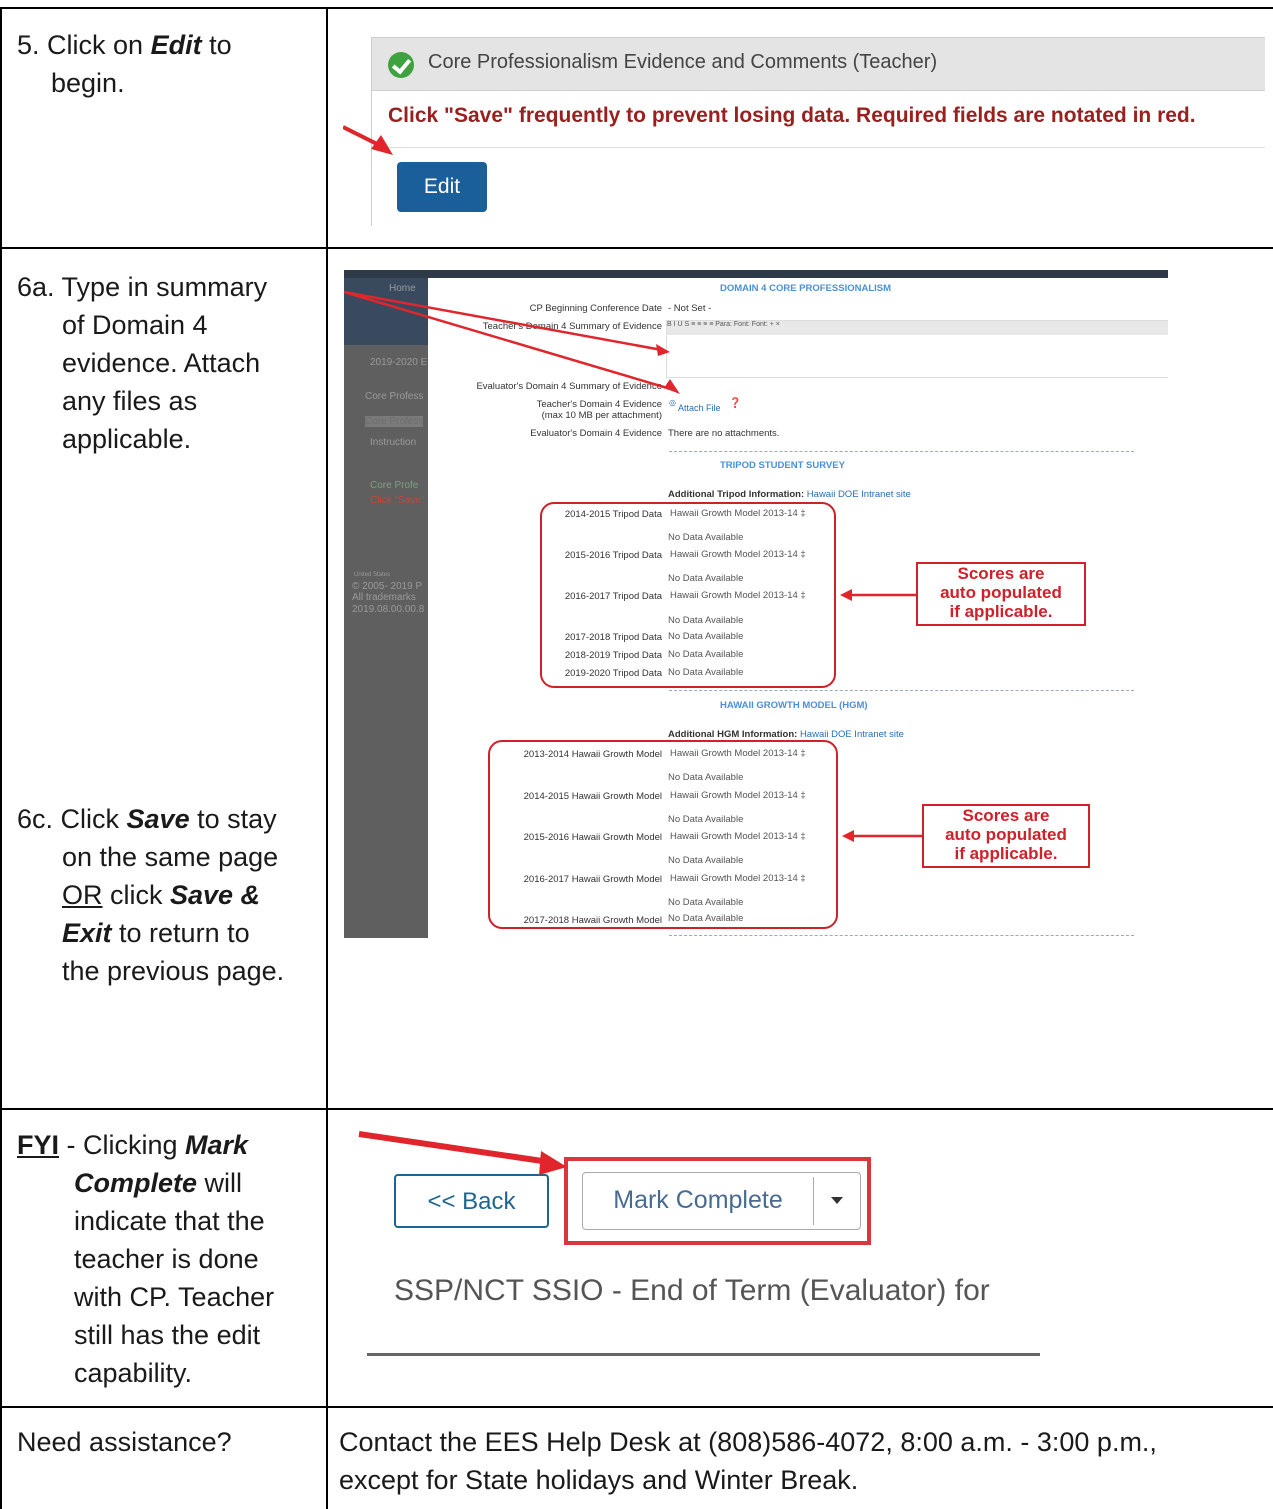  What do you see at coordinates (401, 65) in the screenshot?
I see `check-circle-icon` at bounding box center [401, 65].